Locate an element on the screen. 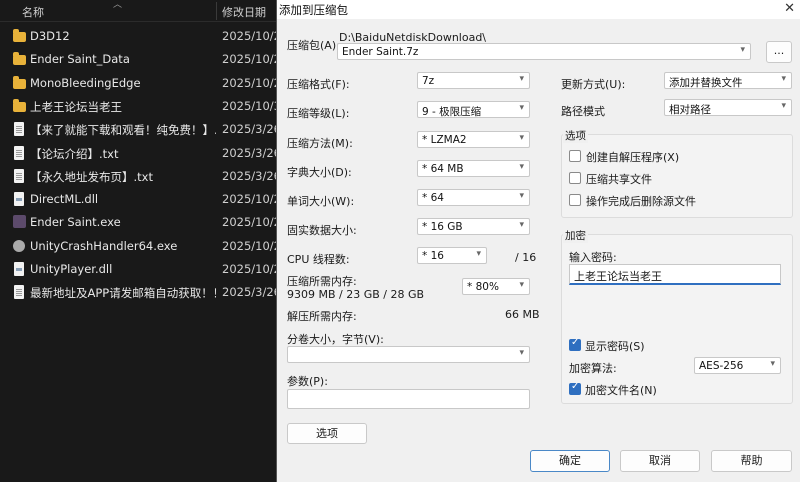 This screenshot has height=482, width=800. file-name: UnityPlayer.dll is located at coordinates (71, 269).